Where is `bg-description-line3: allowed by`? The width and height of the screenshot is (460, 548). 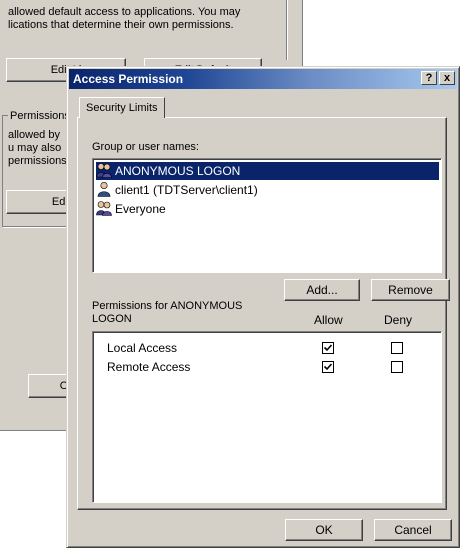
bg-description-line3: allowed by is located at coordinates (34, 135).